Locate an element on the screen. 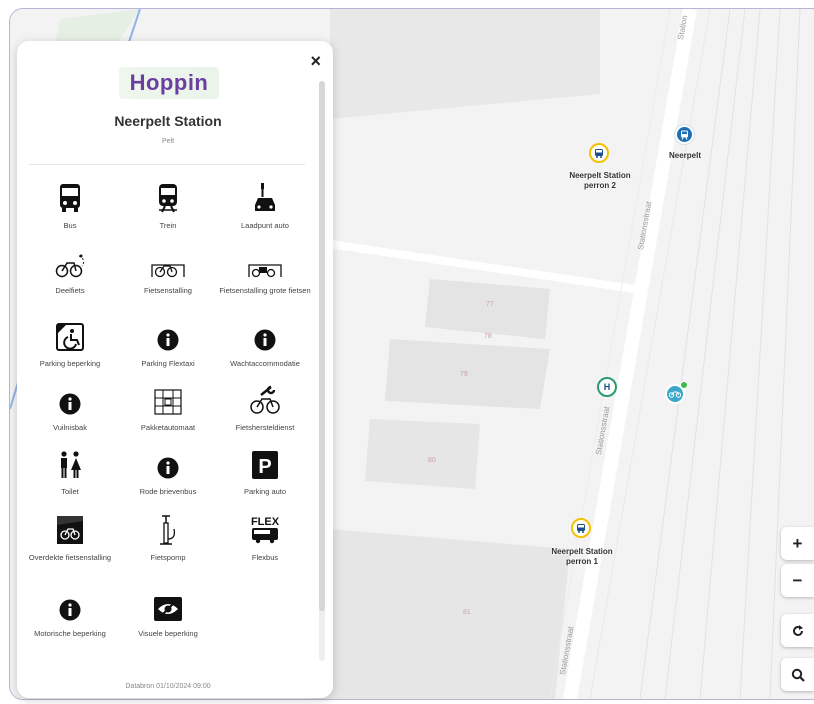  amenity-item: Pakketautomaat is located at coordinates (168, 408).